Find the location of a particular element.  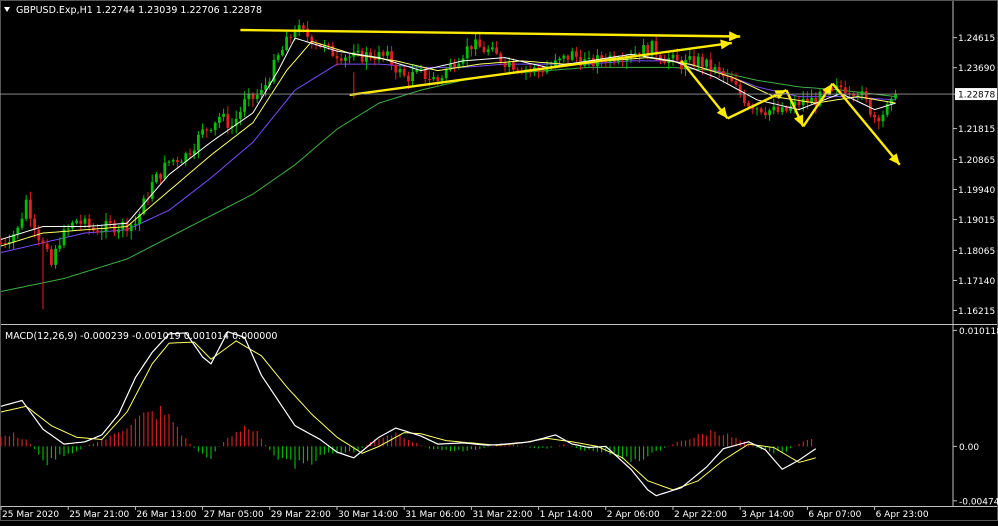

price-tick-label: 1.23690 is located at coordinates (976, 69).